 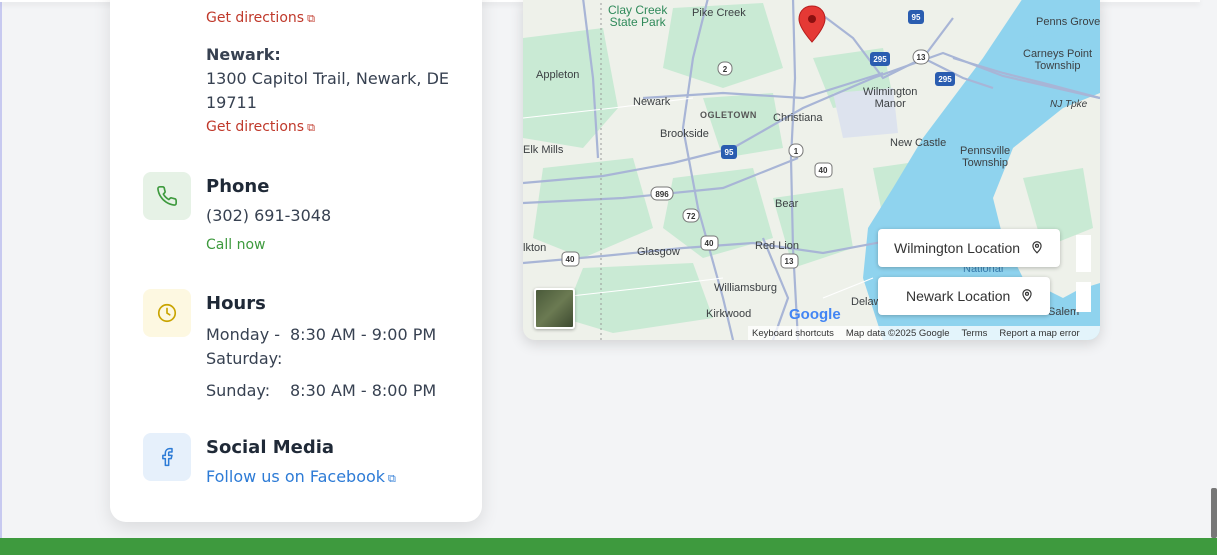 I want to click on newark-location-button: Newark Location, so click(x=964, y=296).